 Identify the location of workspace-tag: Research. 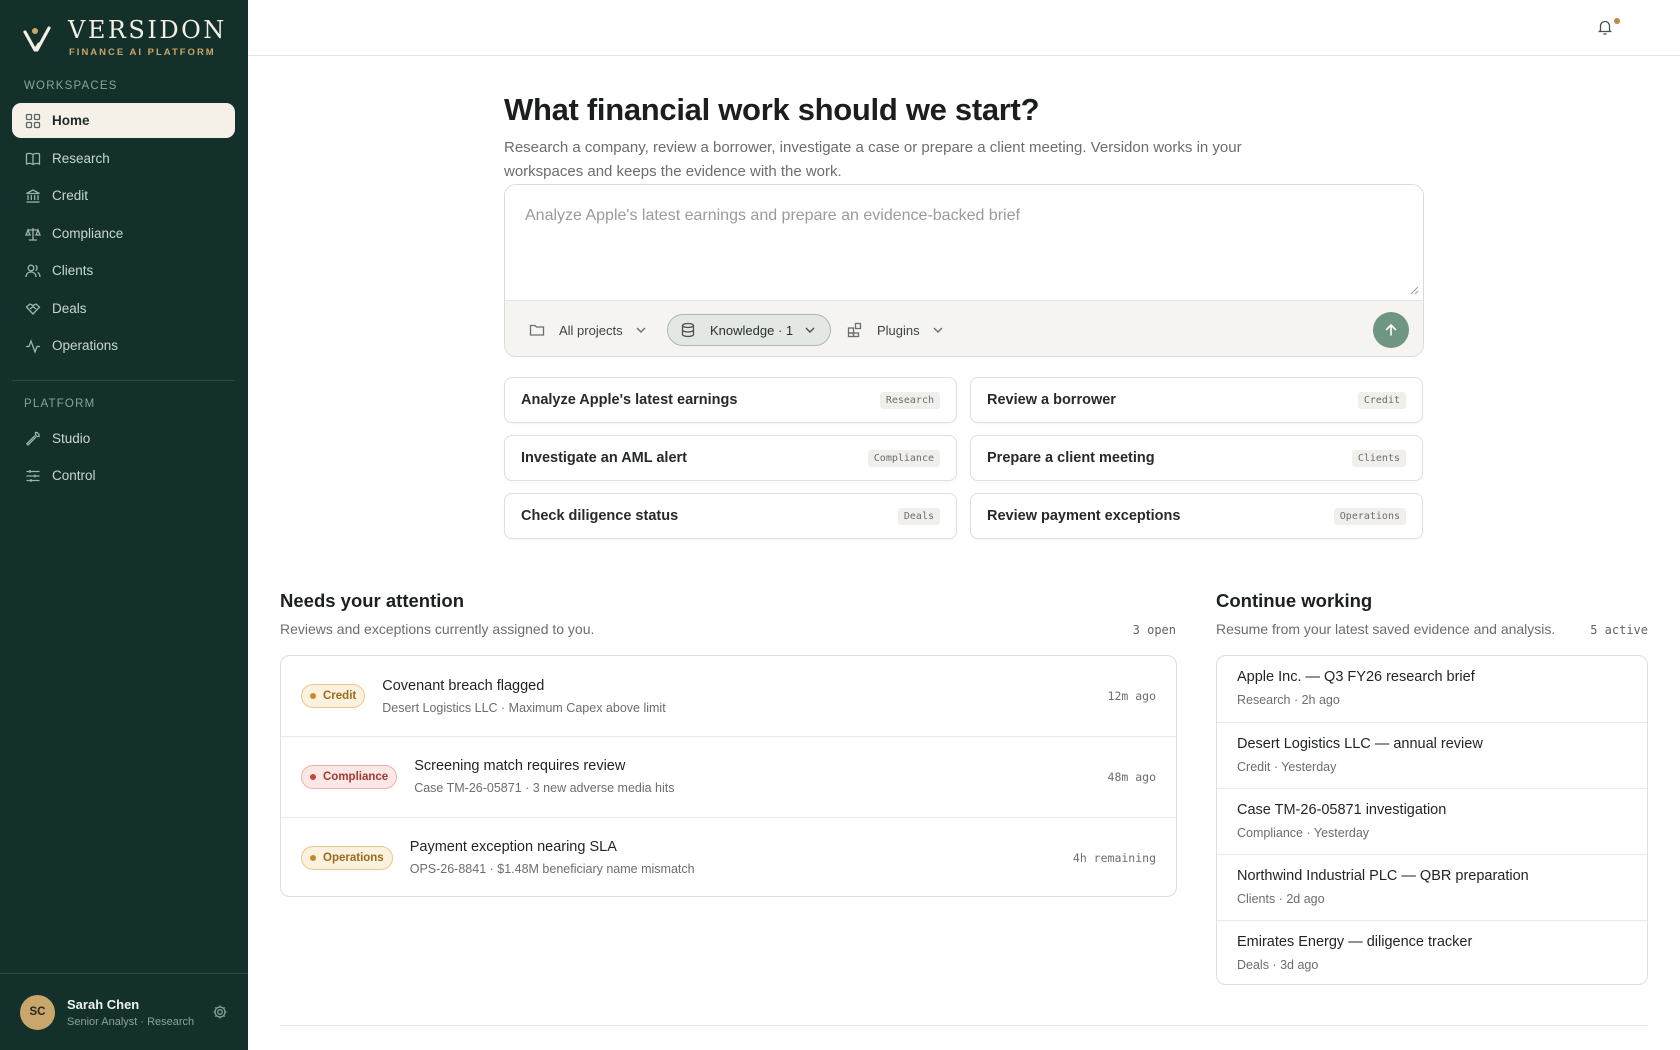
(909, 400).